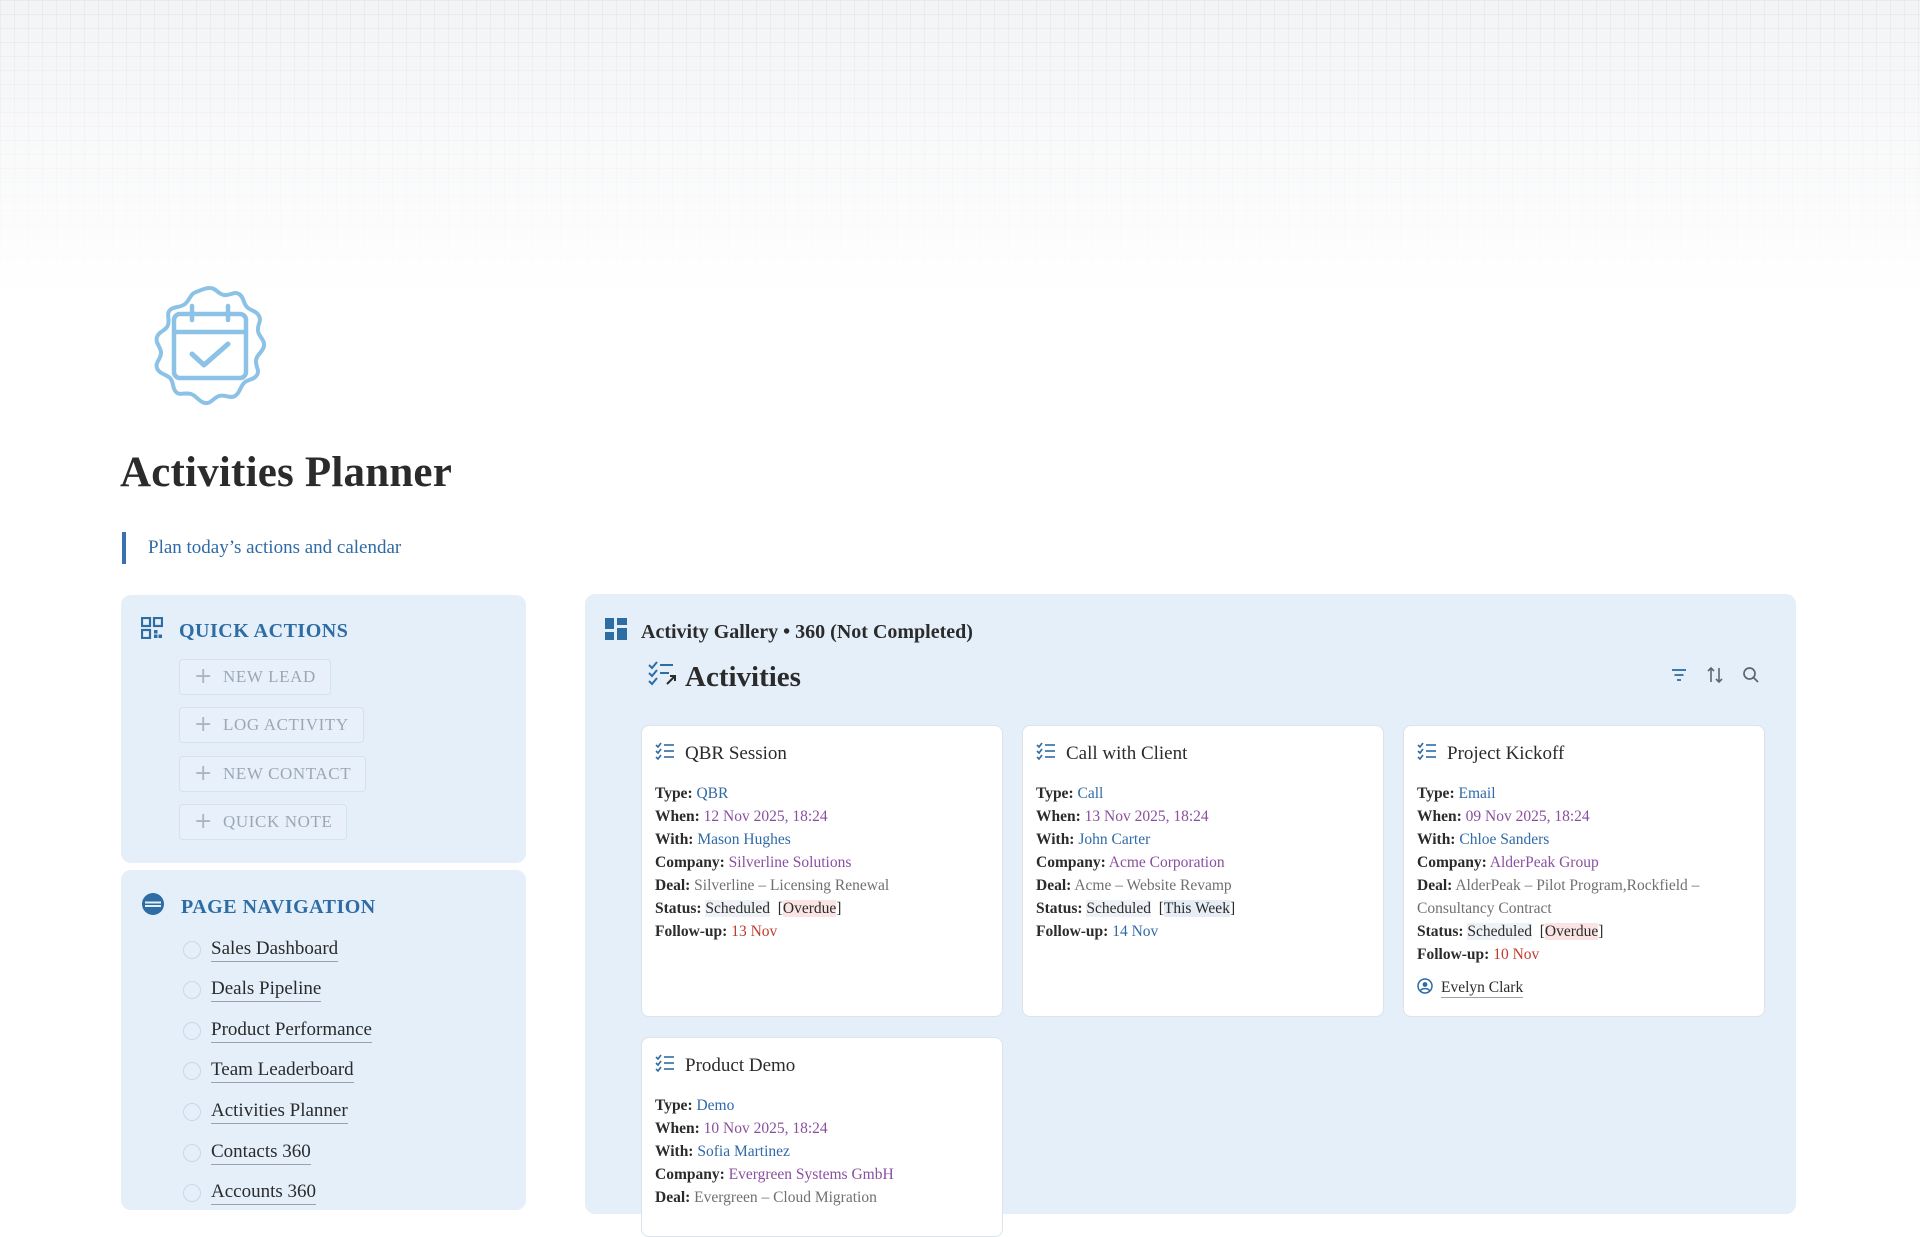 The height and width of the screenshot is (1237, 1920). Describe the element at coordinates (264, 630) in the screenshot. I see `quick-actions-title: QUICK ACTIONS` at that location.